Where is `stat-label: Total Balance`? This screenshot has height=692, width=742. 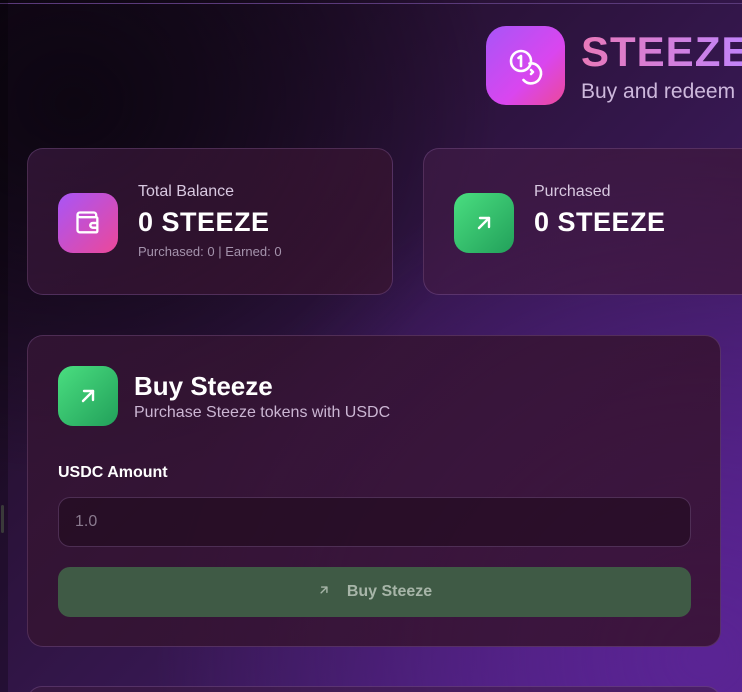 stat-label: Total Balance is located at coordinates (186, 191).